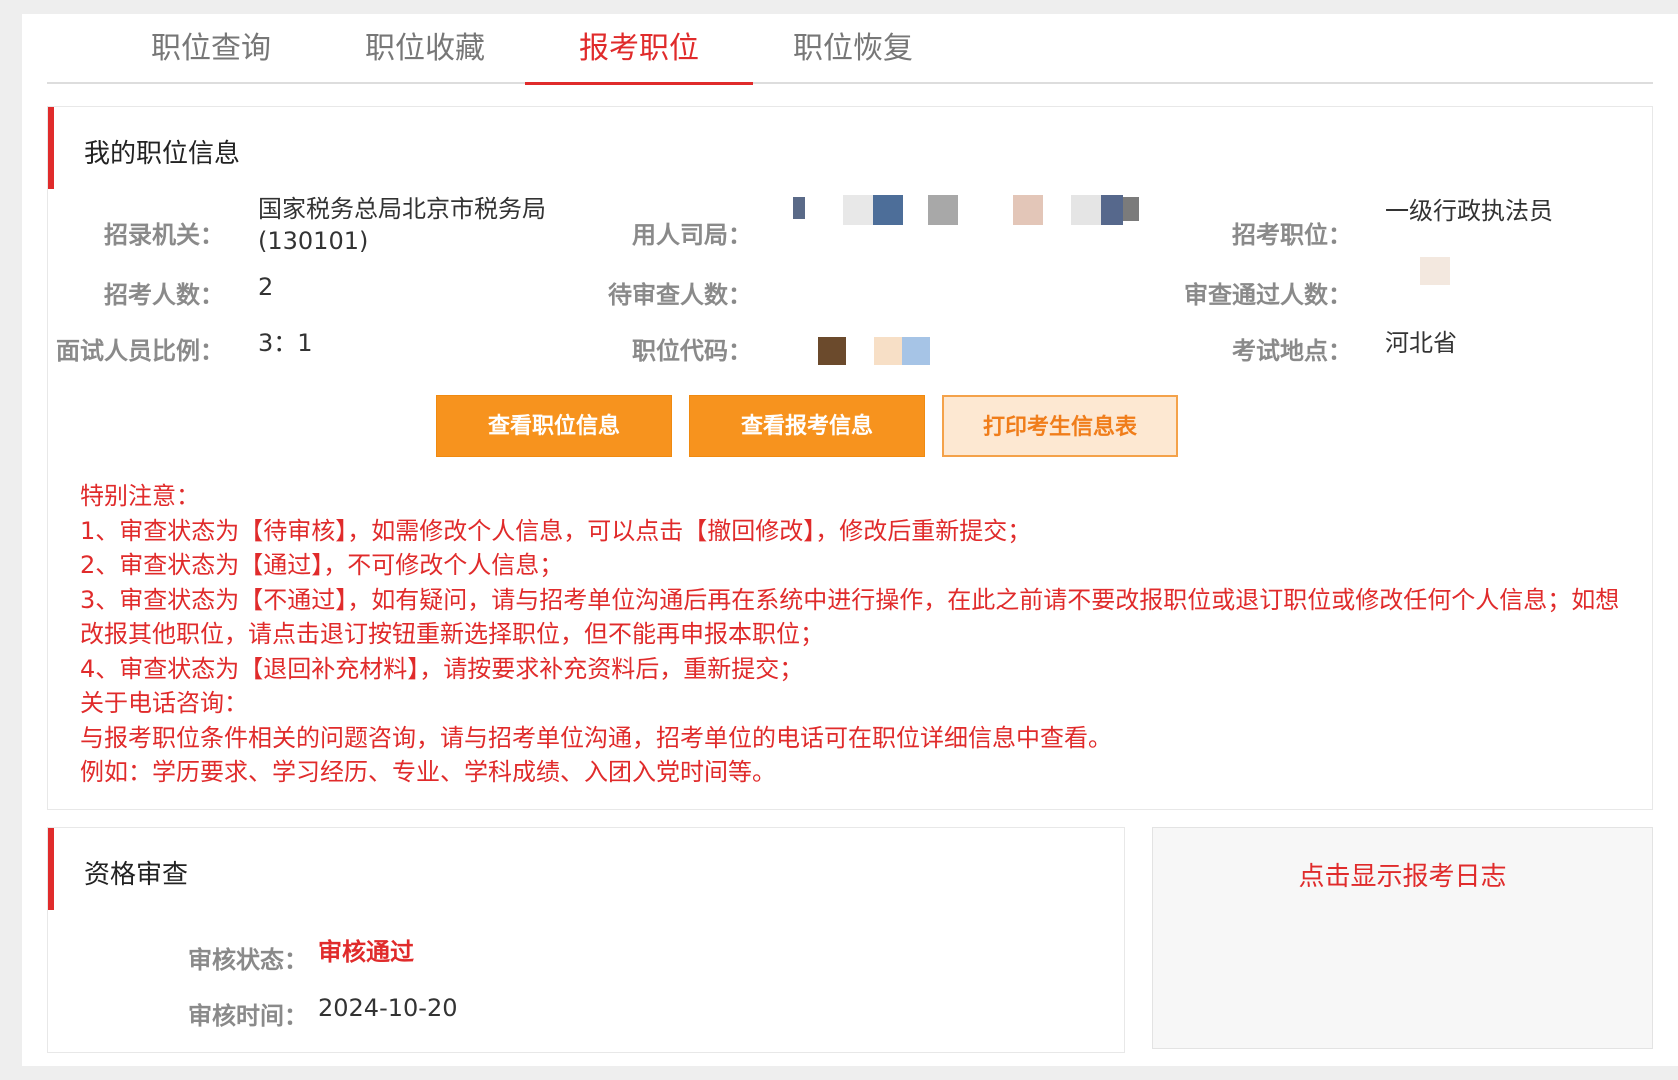  What do you see at coordinates (388, 1008) in the screenshot?
I see `review-time-value: 2024-10-20` at bounding box center [388, 1008].